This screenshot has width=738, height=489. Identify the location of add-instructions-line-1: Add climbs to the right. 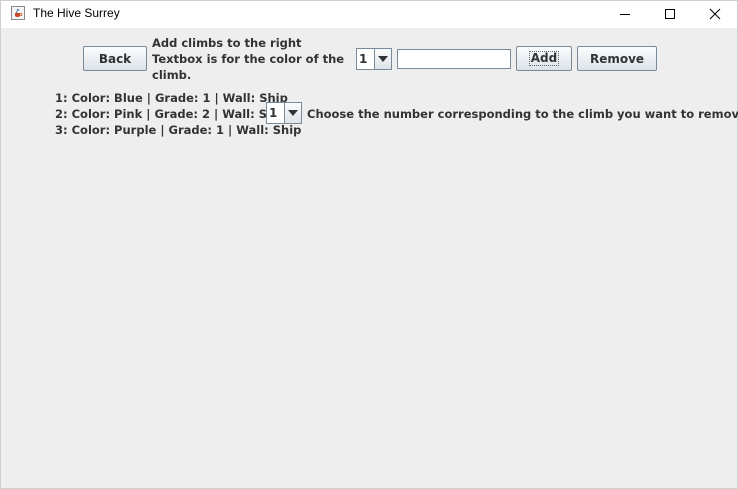
(227, 43).